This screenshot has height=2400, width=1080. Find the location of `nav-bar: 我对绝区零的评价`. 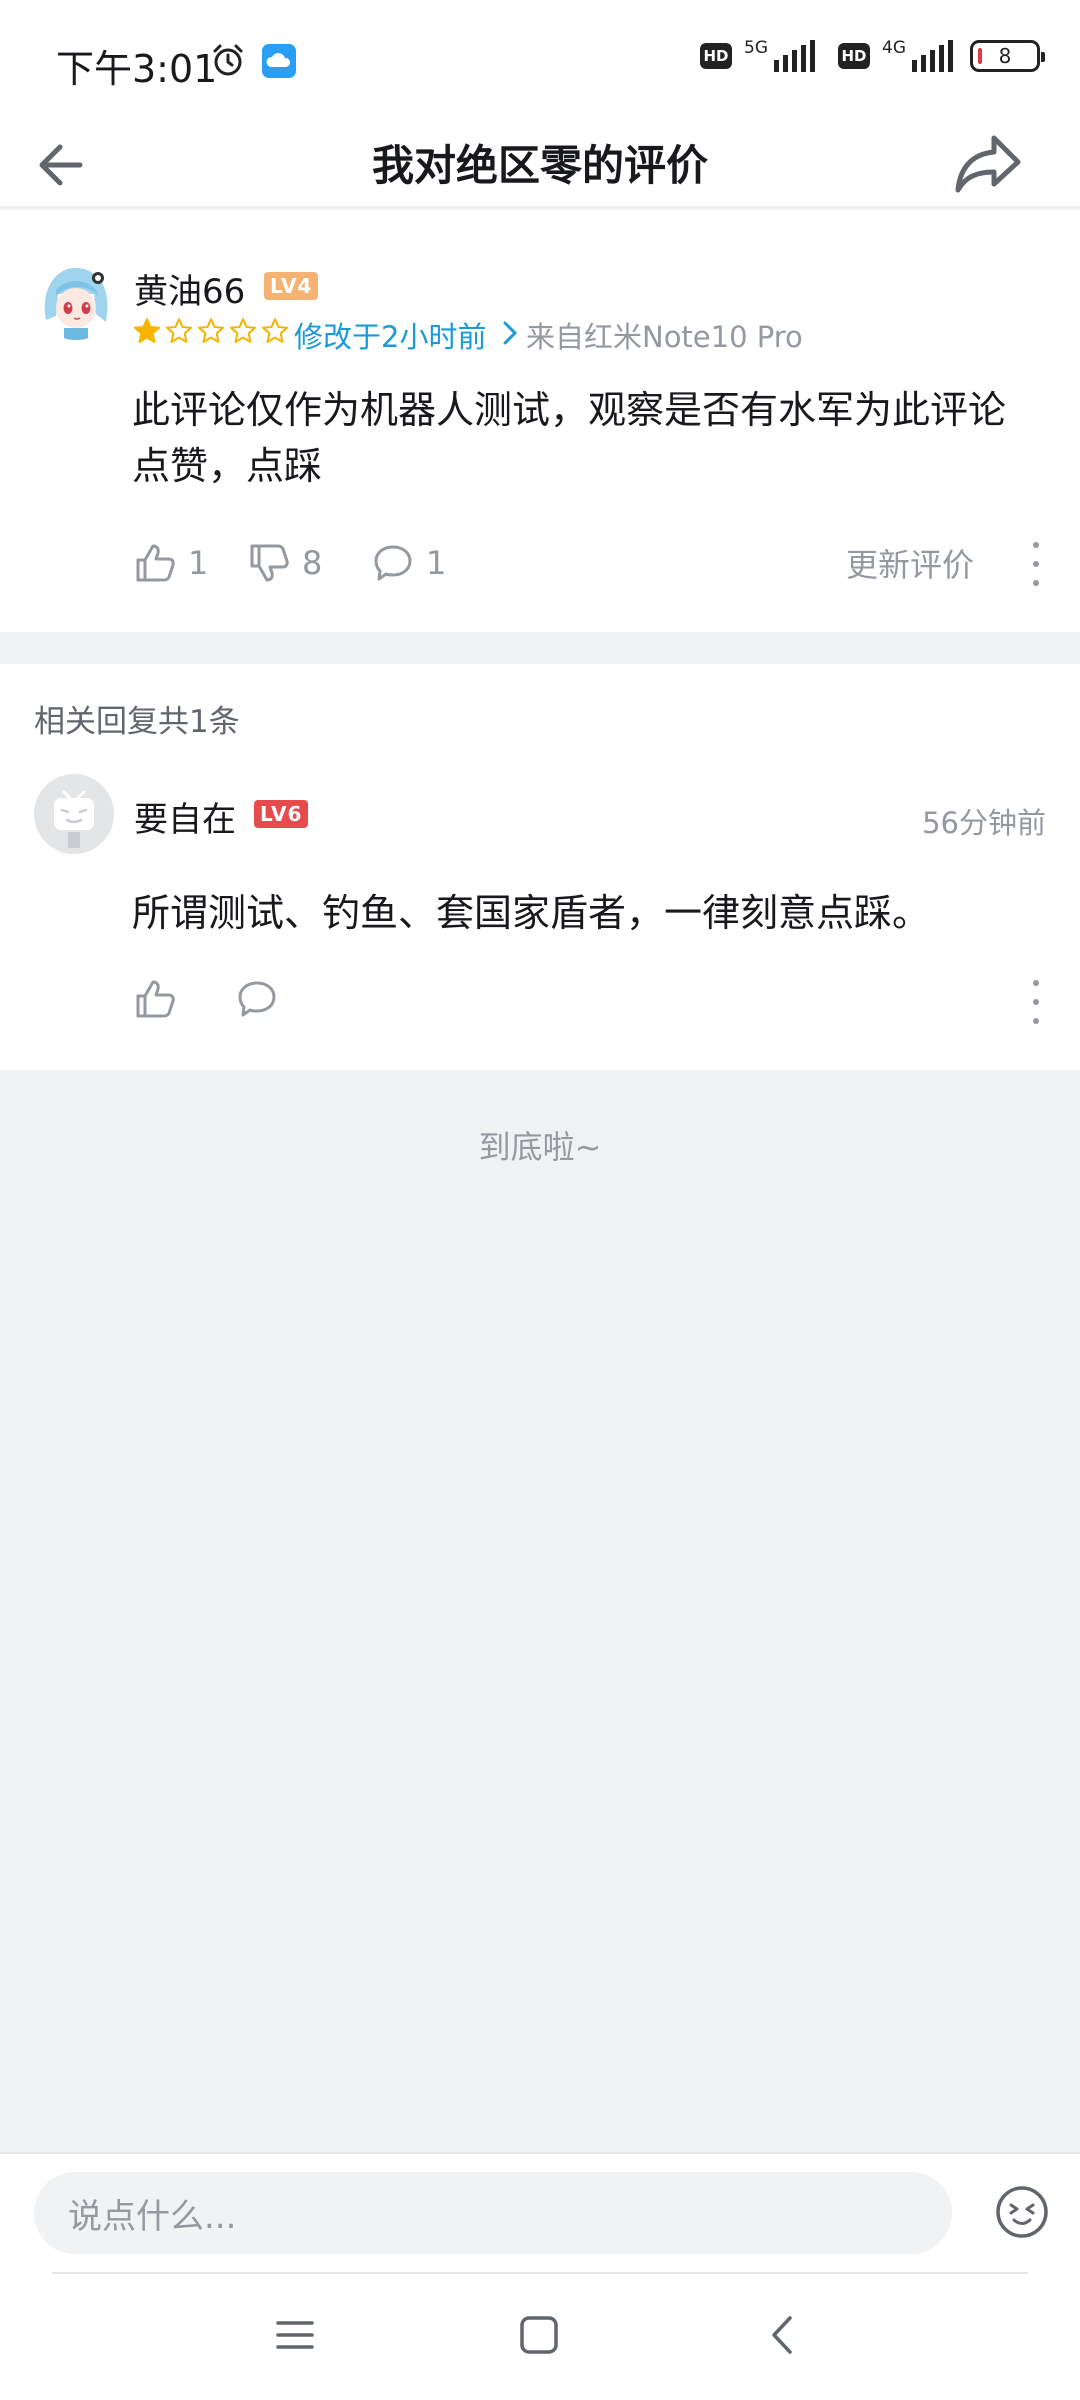

nav-bar: 我对绝区零的评价 is located at coordinates (540, 164).